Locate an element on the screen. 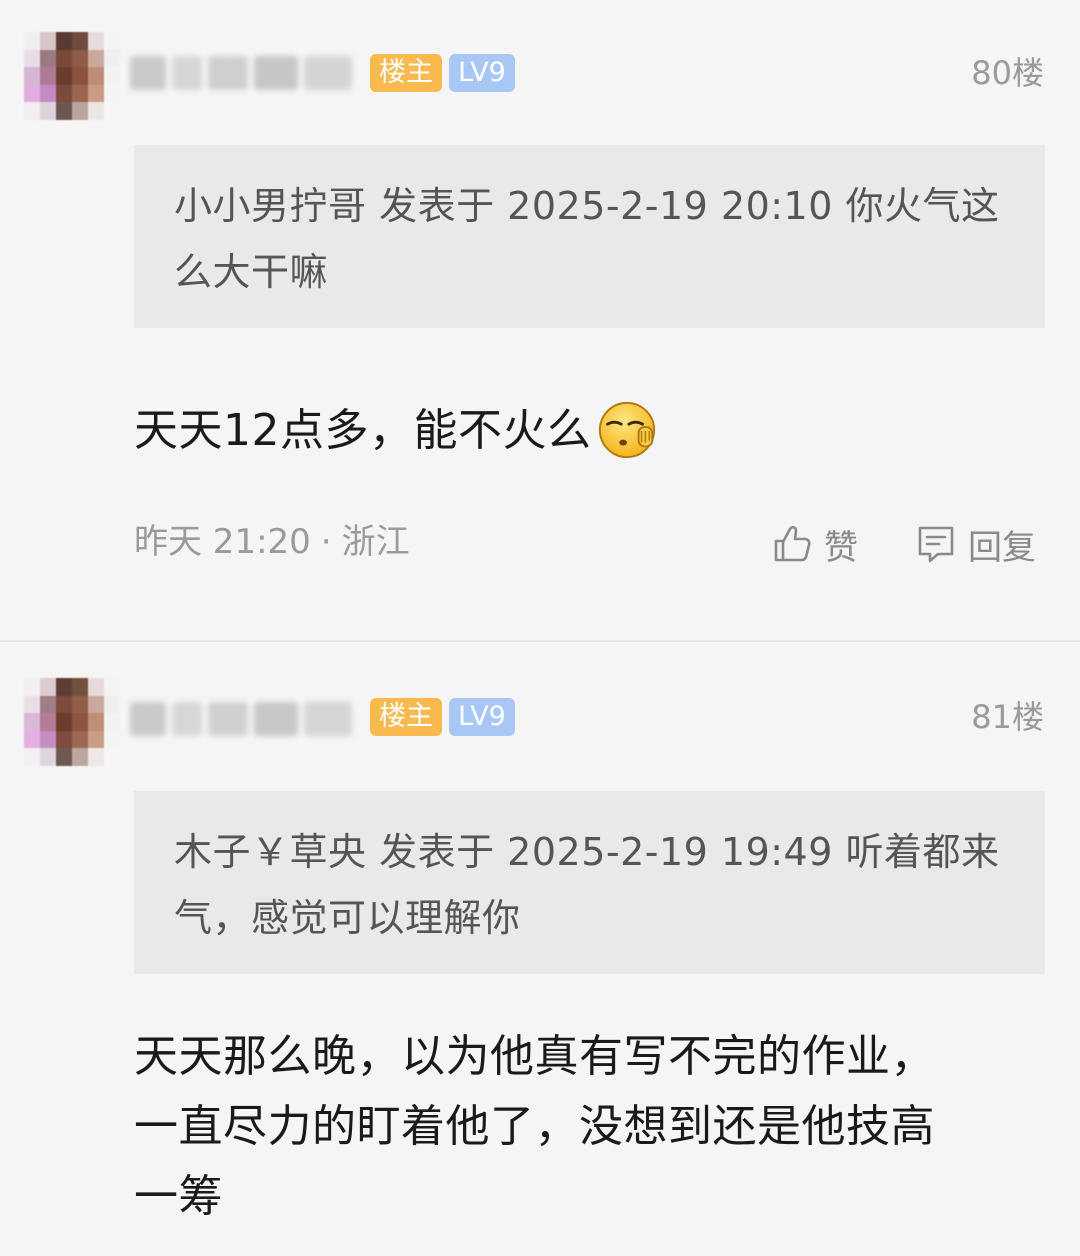 This screenshot has width=1080, height=1256. post-time: 昨天 21:20 is located at coordinates (222, 542).